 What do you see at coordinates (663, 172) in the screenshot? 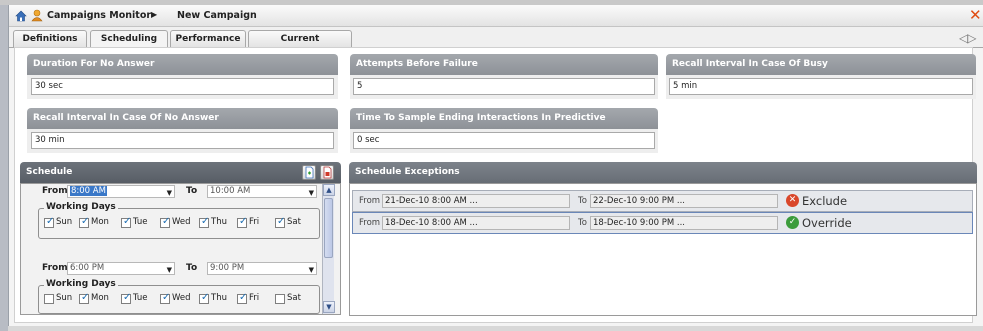
I see `schedule-exceptions-header: Schedule Exceptions` at bounding box center [663, 172].